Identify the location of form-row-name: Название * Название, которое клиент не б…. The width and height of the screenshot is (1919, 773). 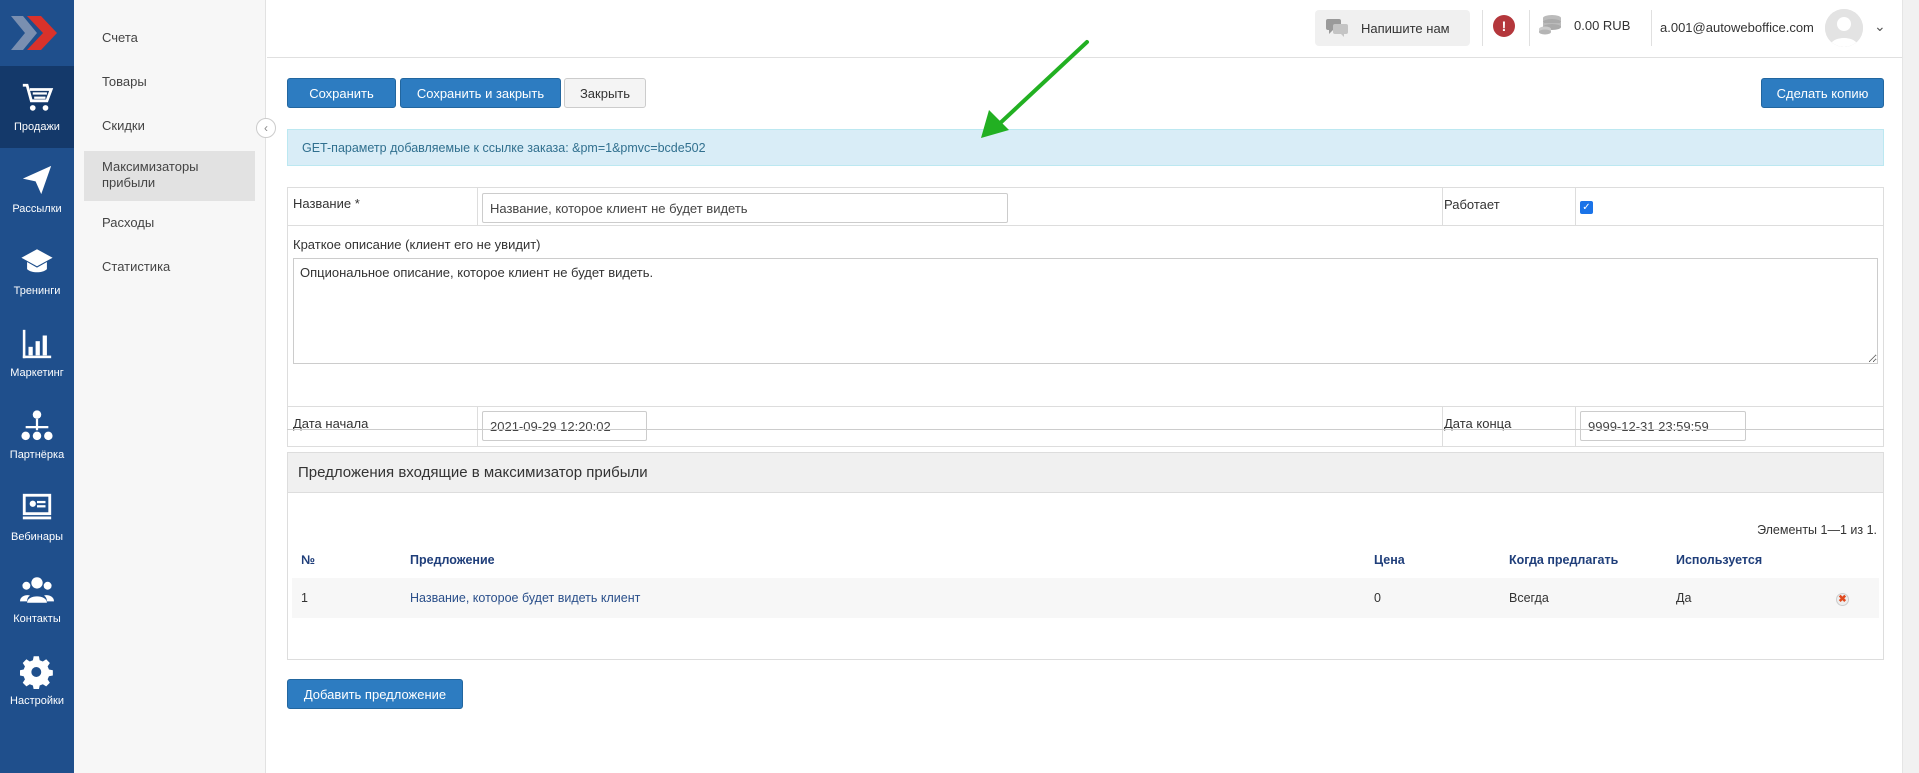
(1085, 207).